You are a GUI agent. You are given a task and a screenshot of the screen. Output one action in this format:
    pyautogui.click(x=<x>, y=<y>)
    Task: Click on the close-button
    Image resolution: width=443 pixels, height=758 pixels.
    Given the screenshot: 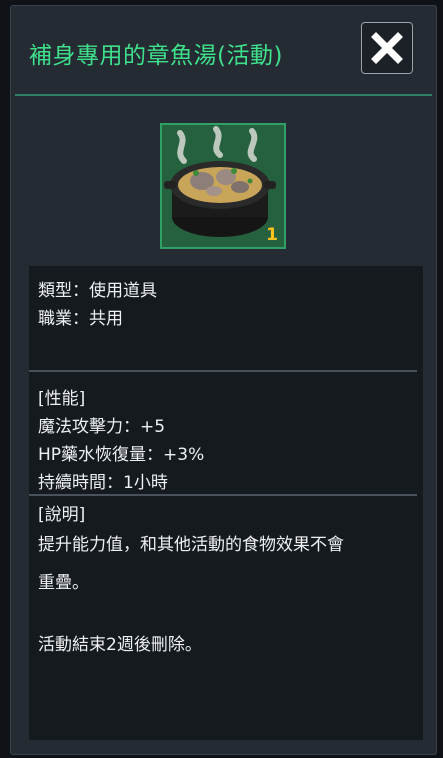 What is the action you would take?
    pyautogui.click(x=387, y=48)
    